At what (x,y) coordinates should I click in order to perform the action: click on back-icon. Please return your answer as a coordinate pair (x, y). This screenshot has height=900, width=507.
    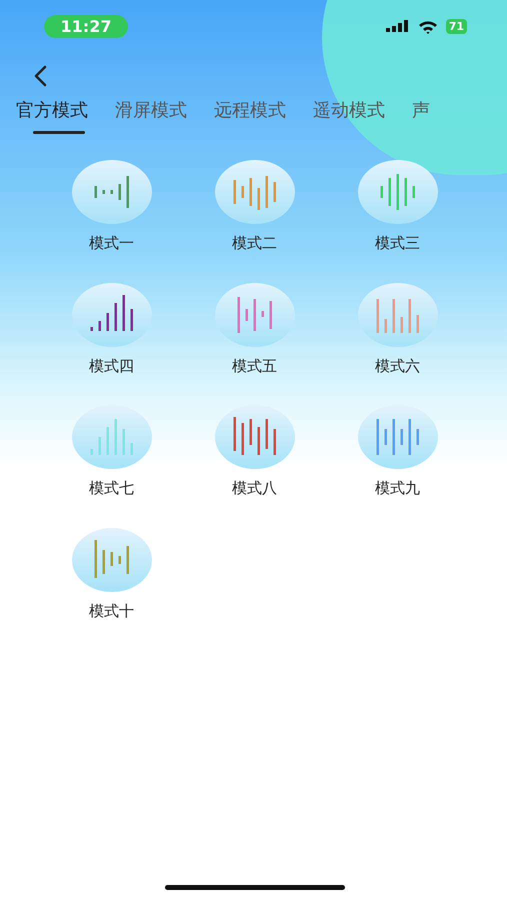
    Looking at the image, I should click on (40, 76).